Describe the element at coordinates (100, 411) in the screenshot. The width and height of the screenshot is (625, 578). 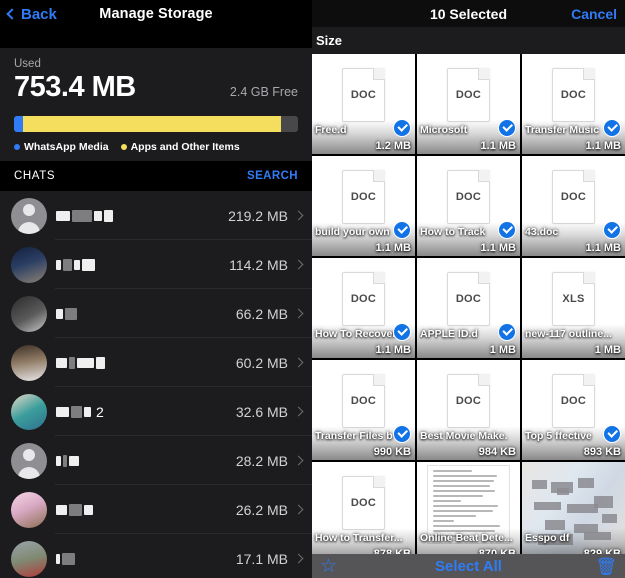
I see `chat-name-suffix: 2` at that location.